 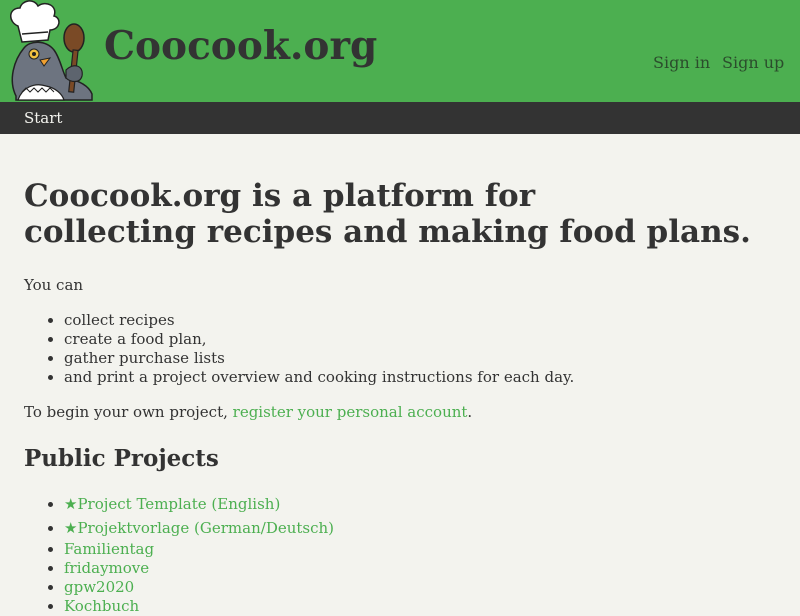 What do you see at coordinates (414, 504) in the screenshot?
I see `project-item-project-template: ★Project Template (English)` at bounding box center [414, 504].